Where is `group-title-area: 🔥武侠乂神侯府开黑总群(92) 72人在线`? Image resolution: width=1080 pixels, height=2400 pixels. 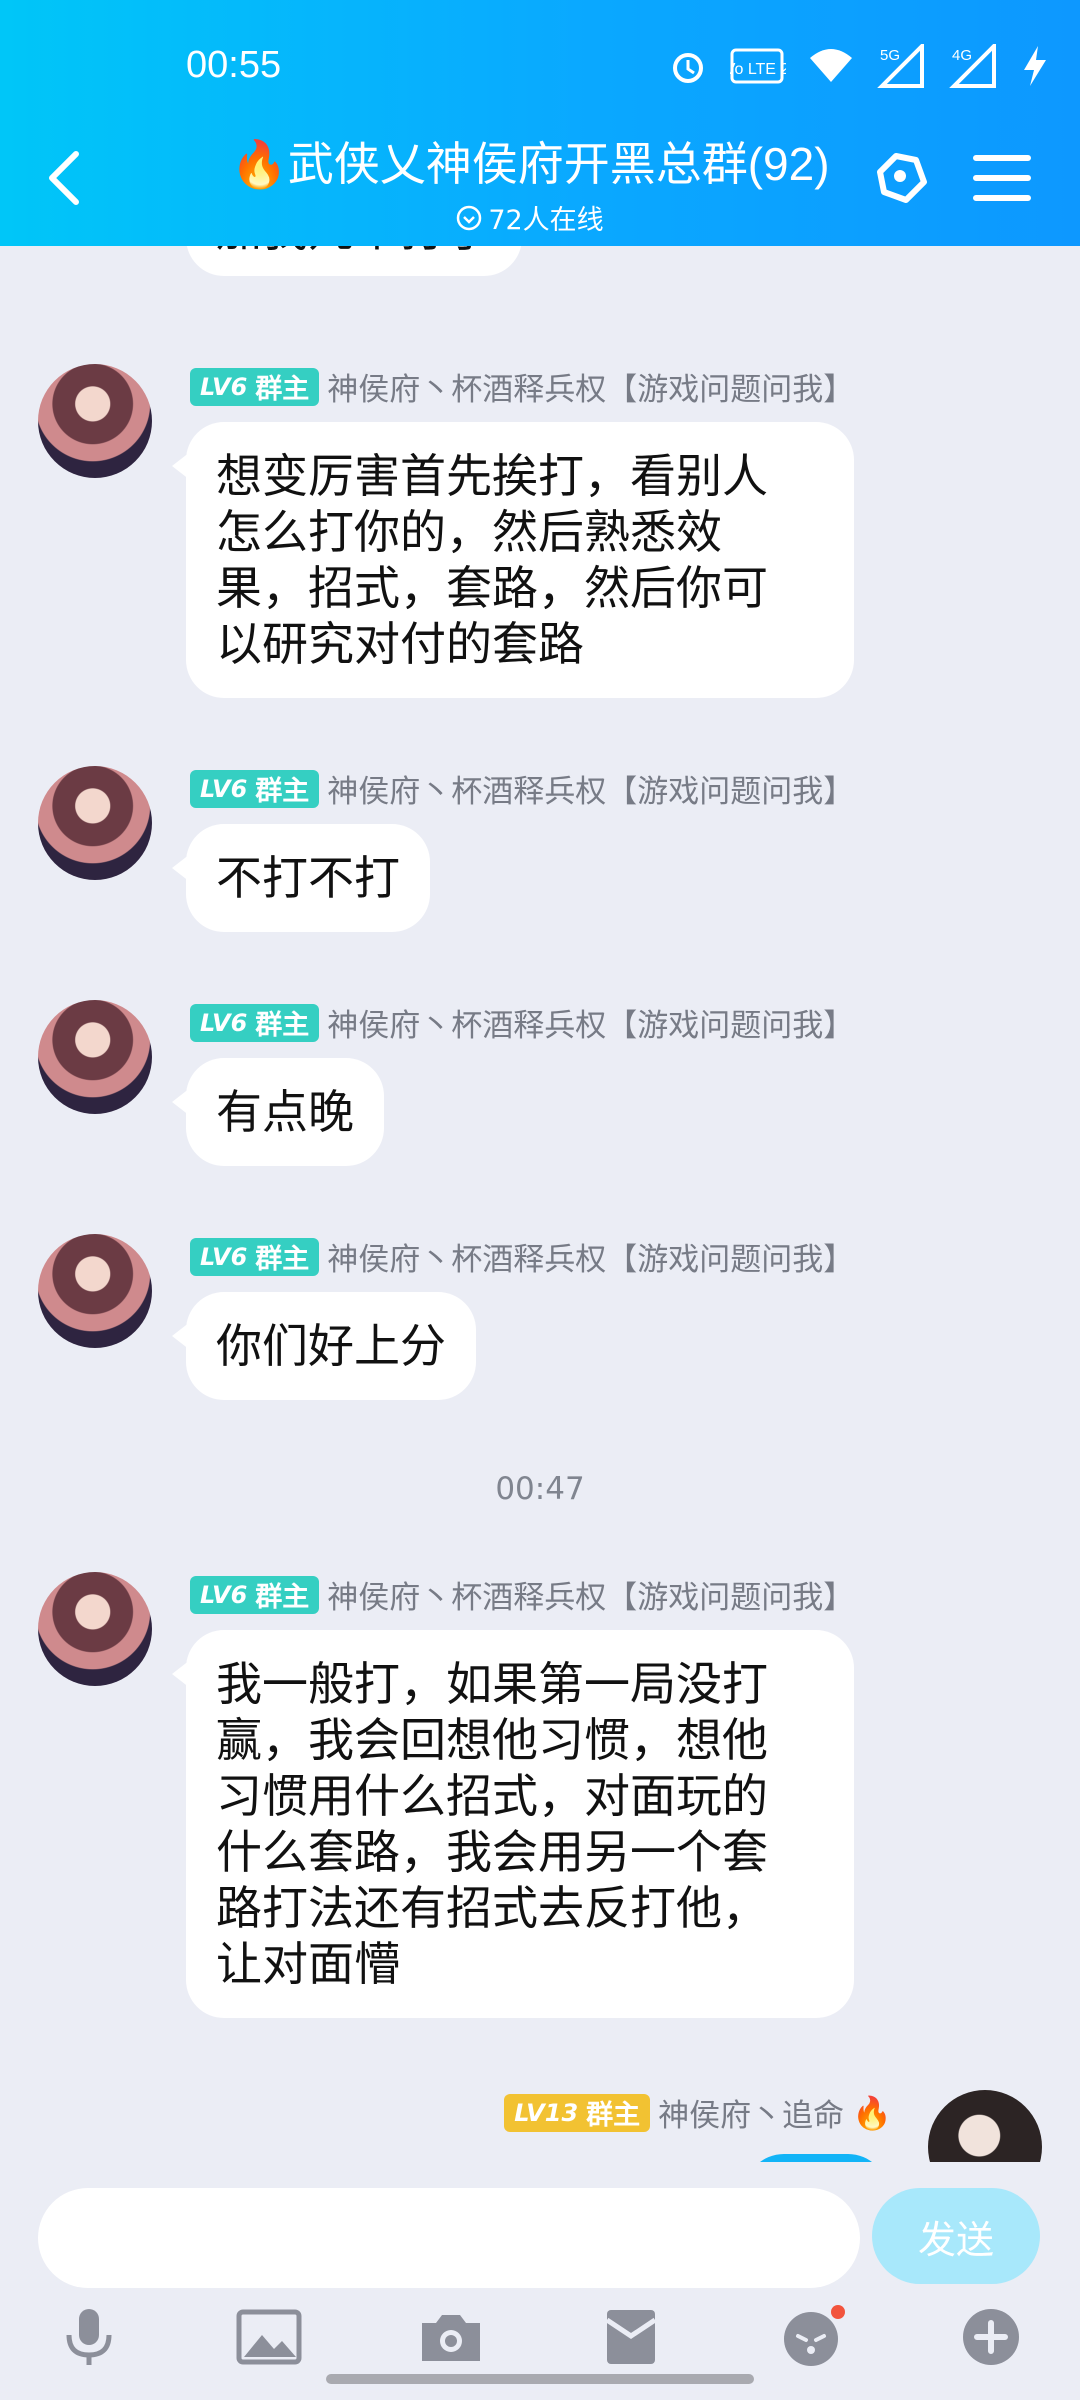 group-title-area: 🔥武侠乂神侯府开黑总群(92) 72人在线 is located at coordinates (530, 182).